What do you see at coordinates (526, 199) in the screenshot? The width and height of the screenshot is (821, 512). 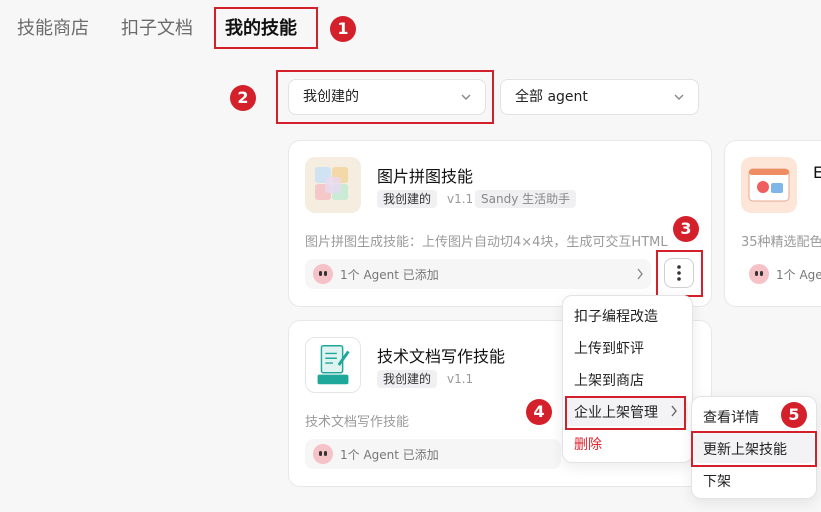 I see `agent-tag: Sandy 生活助手` at bounding box center [526, 199].